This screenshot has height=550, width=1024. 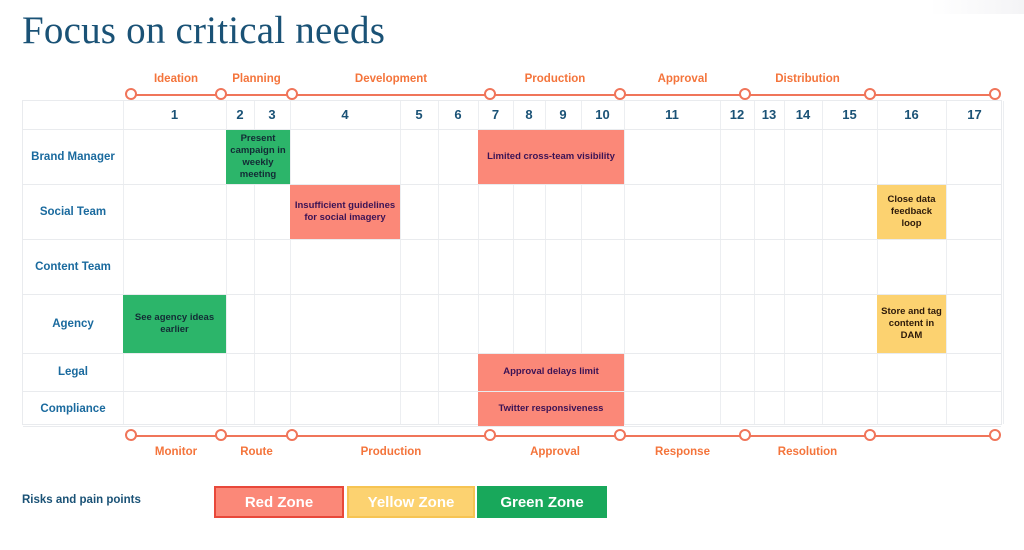 I want to click on legend-chip-green: Green Zone, so click(x=542, y=502).